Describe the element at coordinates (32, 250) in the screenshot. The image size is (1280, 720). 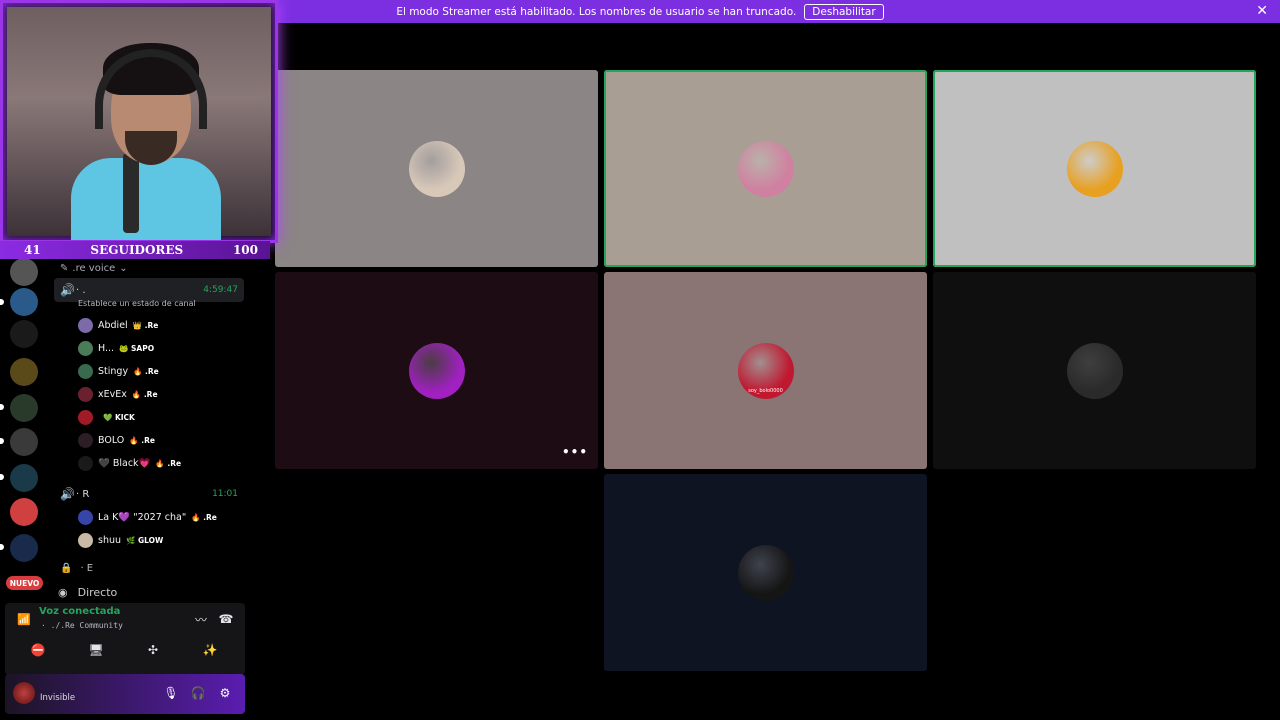
I see `followers-current: 41` at that location.